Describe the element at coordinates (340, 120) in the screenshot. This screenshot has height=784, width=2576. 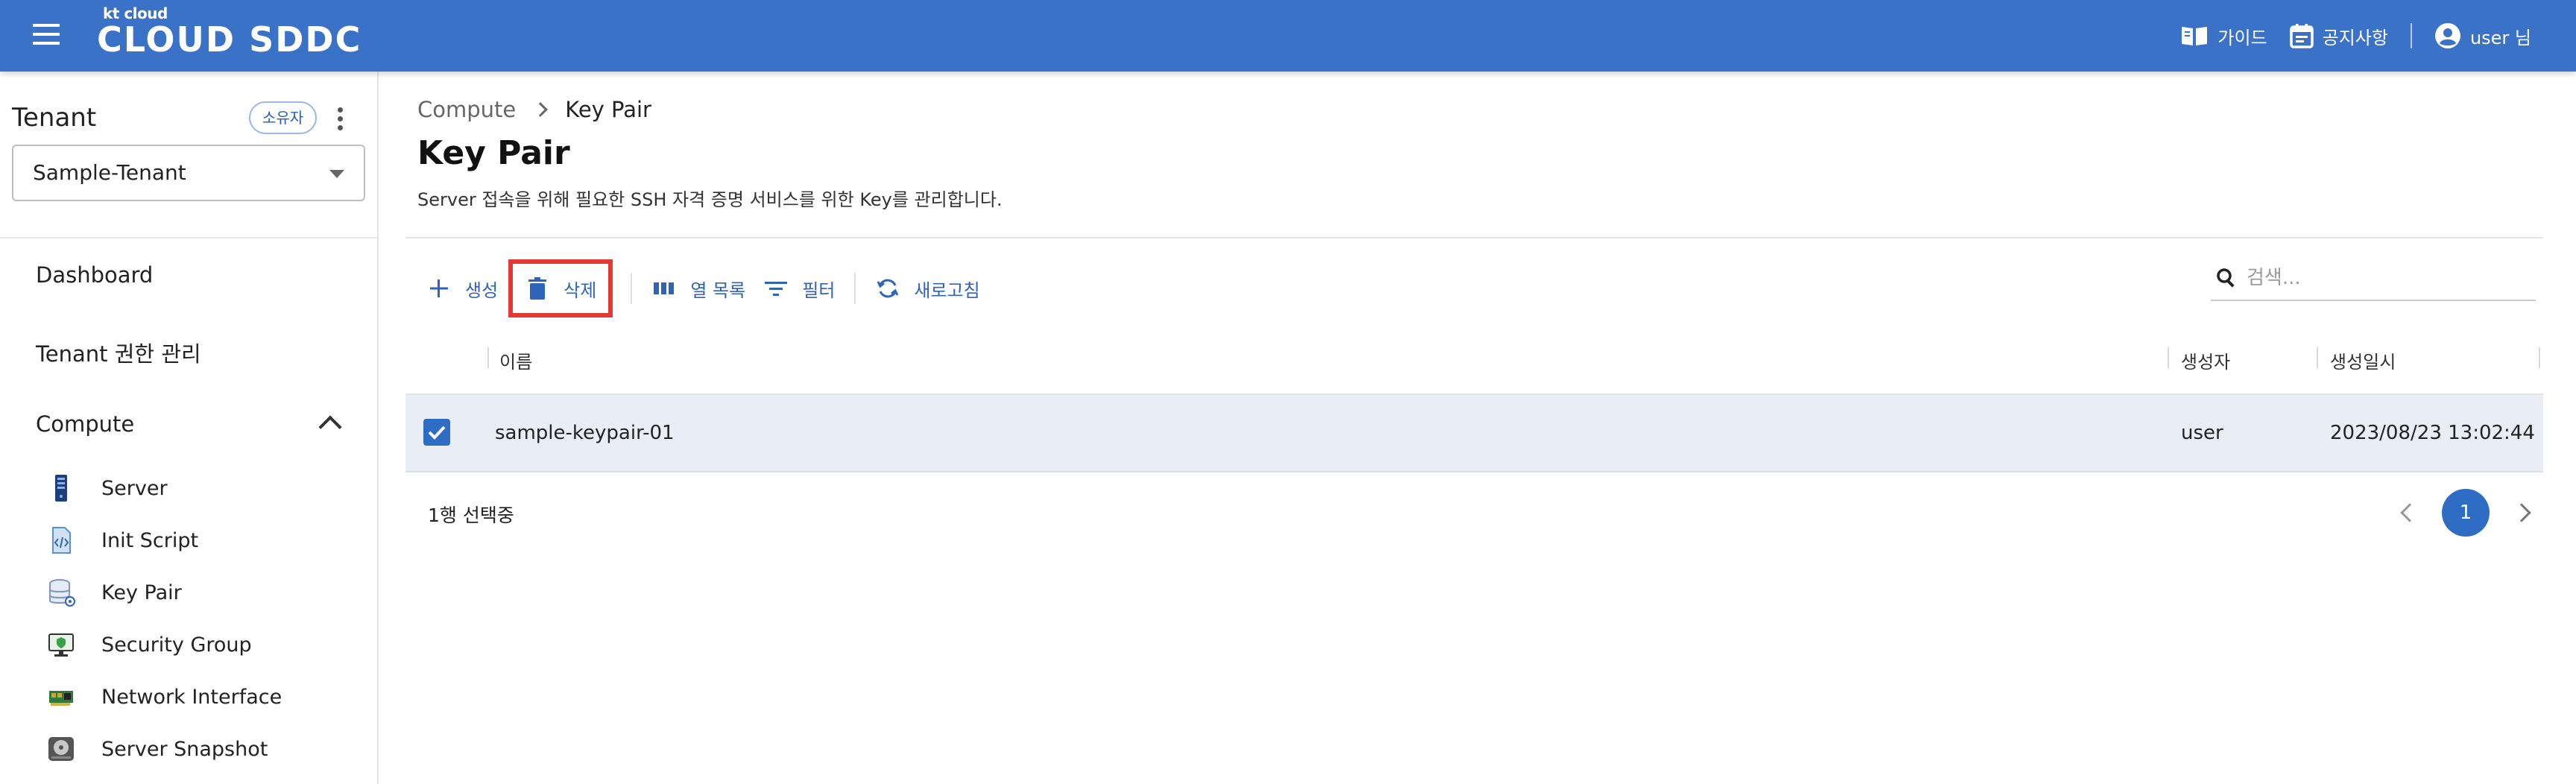
I see `more-vert-icon` at that location.